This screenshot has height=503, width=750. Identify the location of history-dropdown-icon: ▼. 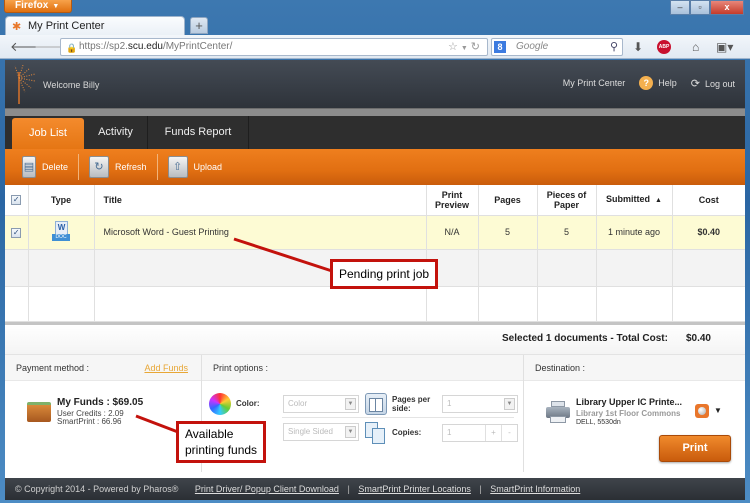
(466, 48).